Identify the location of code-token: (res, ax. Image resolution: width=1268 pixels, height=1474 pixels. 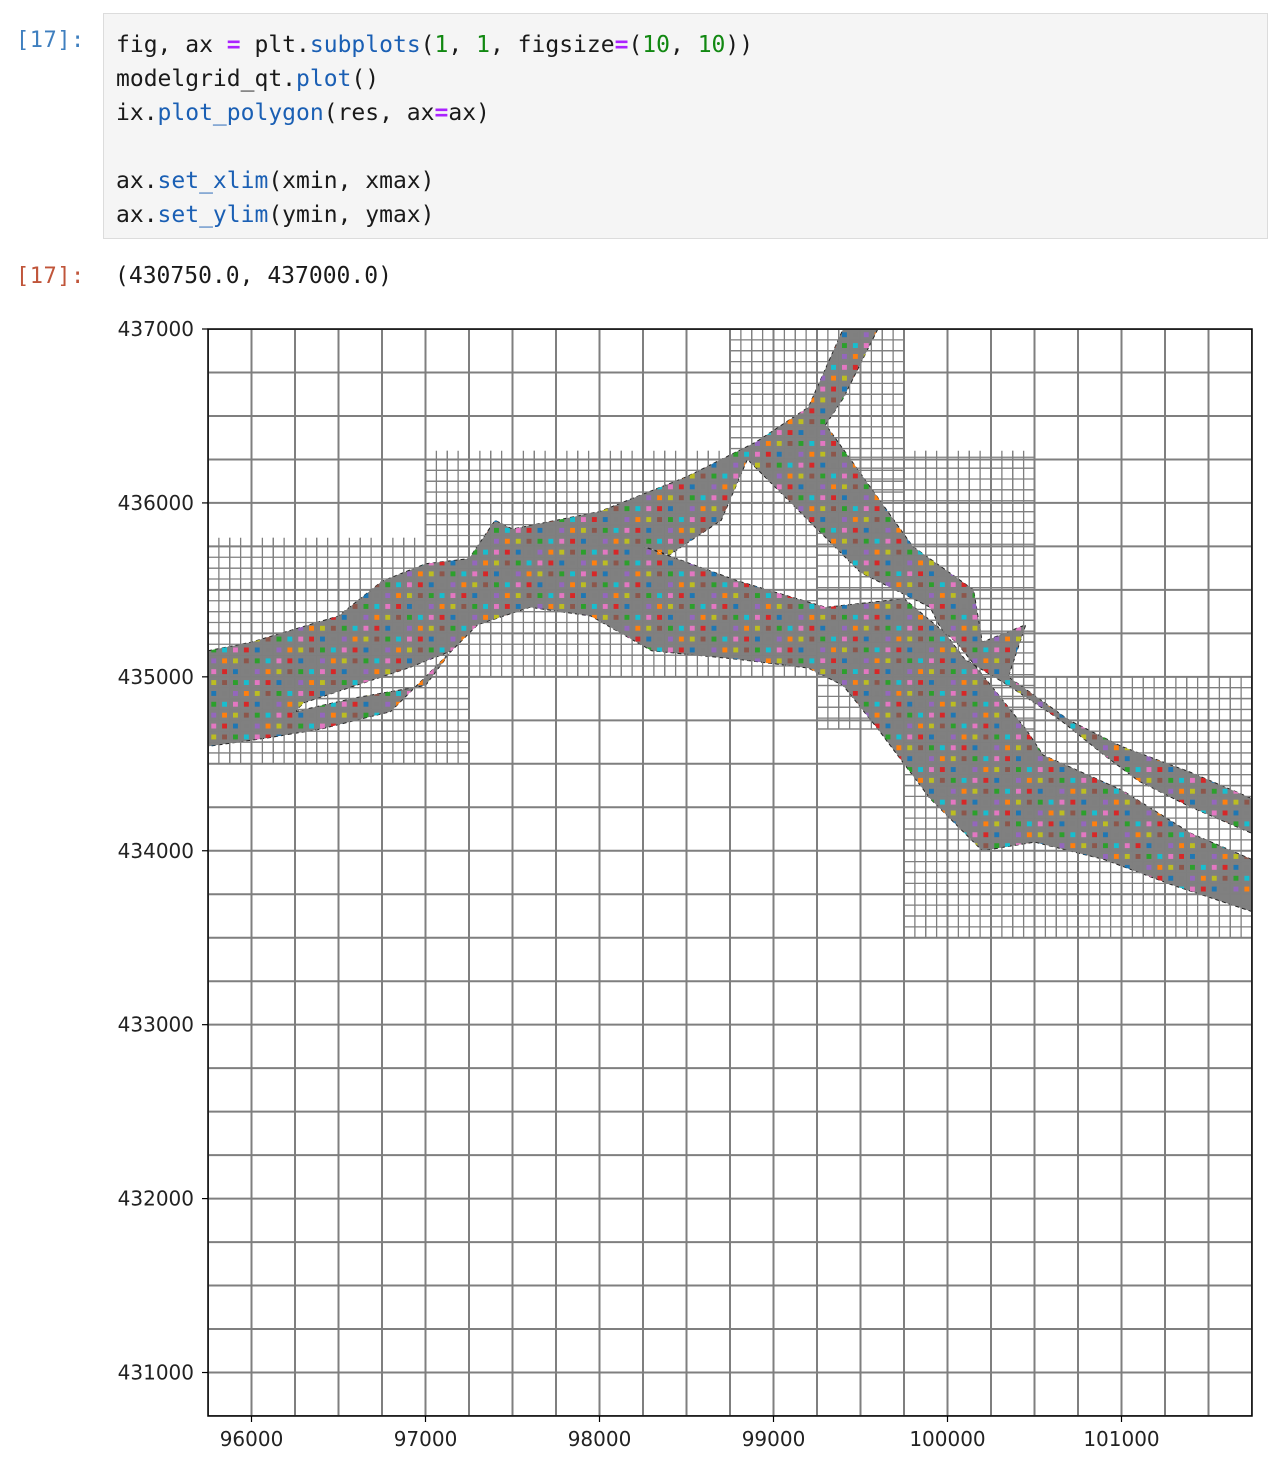
(379, 113).